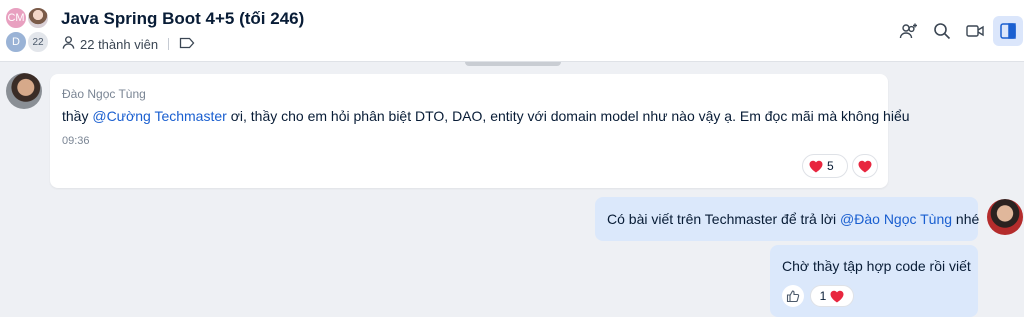 The image size is (1024, 317). What do you see at coordinates (876, 266) in the screenshot?
I see `message-text: Chờ thầy tập hợp code rồi viết` at bounding box center [876, 266].